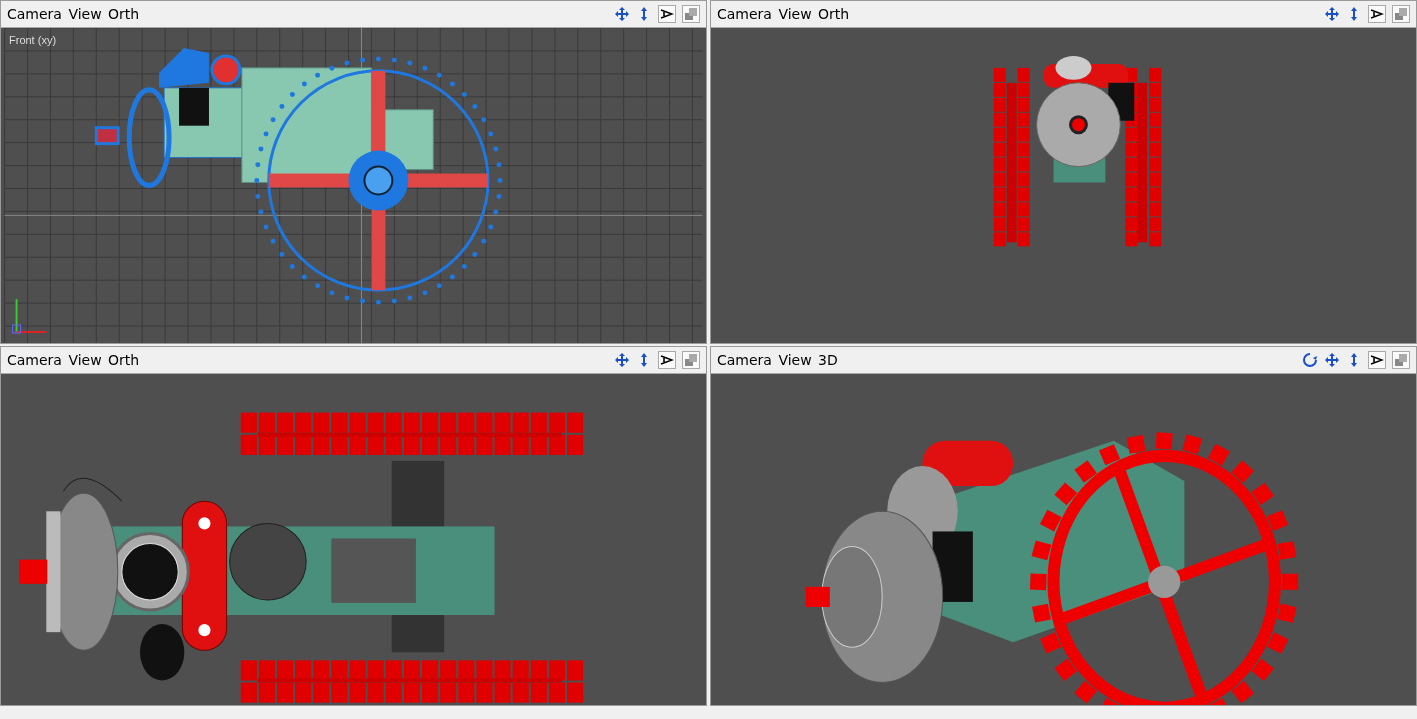 The height and width of the screenshot is (719, 1417). I want to click on axis-gizmo-icon, so click(30, 316).